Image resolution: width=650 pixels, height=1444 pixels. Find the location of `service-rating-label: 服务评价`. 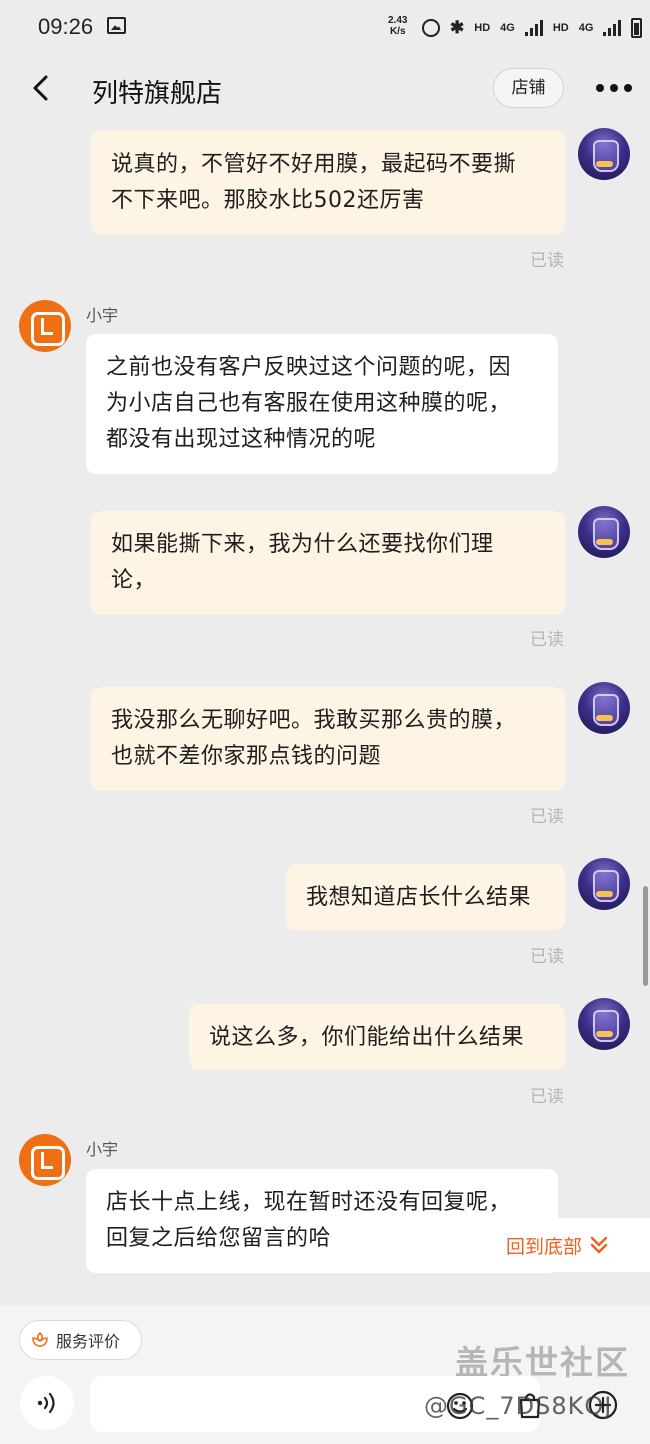

service-rating-label: 服务评价 is located at coordinates (88, 1341).